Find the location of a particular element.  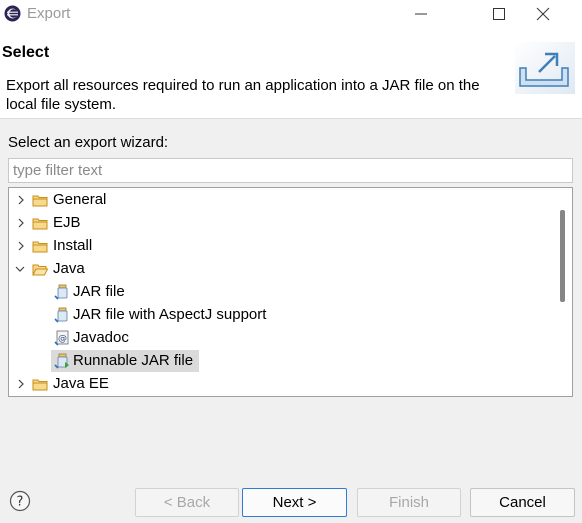

tree-item-label: Java is located at coordinates (69, 268).